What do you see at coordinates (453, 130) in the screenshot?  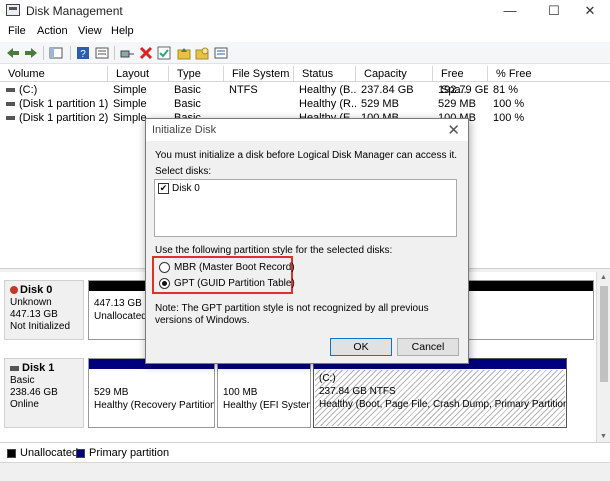 I see `dialog-close-icon: ✕` at bounding box center [453, 130].